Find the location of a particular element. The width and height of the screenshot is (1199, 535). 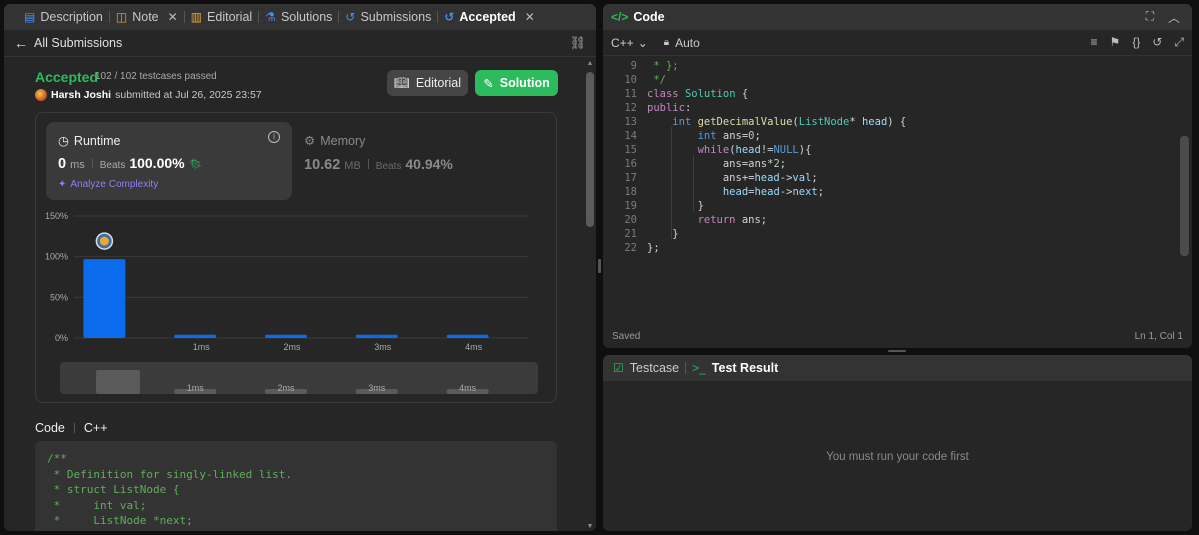

editor-line: 9 * }; is located at coordinates (641, 67).